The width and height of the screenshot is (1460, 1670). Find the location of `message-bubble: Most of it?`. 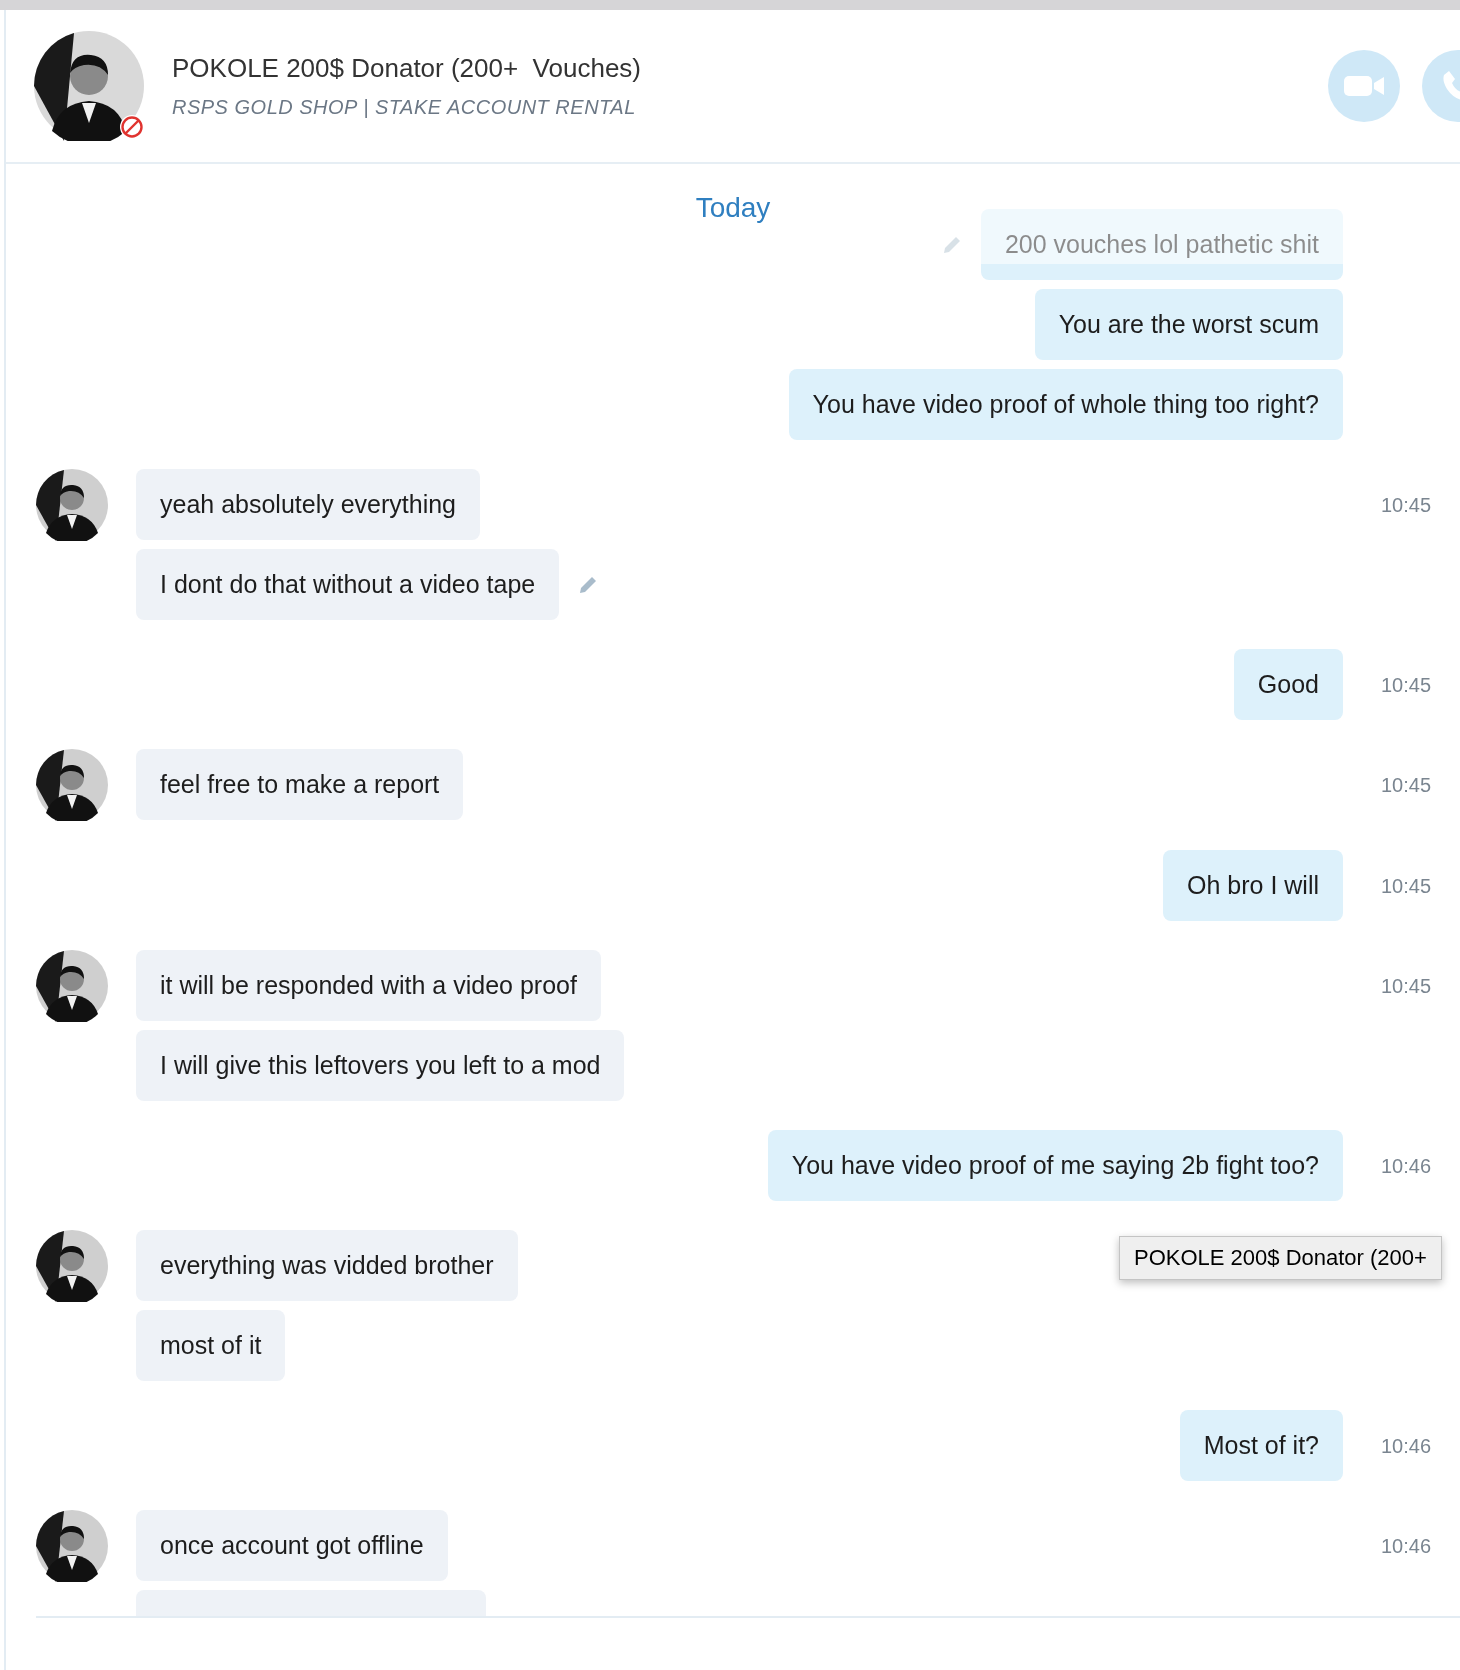

message-bubble: Most of it? is located at coordinates (1261, 1445).